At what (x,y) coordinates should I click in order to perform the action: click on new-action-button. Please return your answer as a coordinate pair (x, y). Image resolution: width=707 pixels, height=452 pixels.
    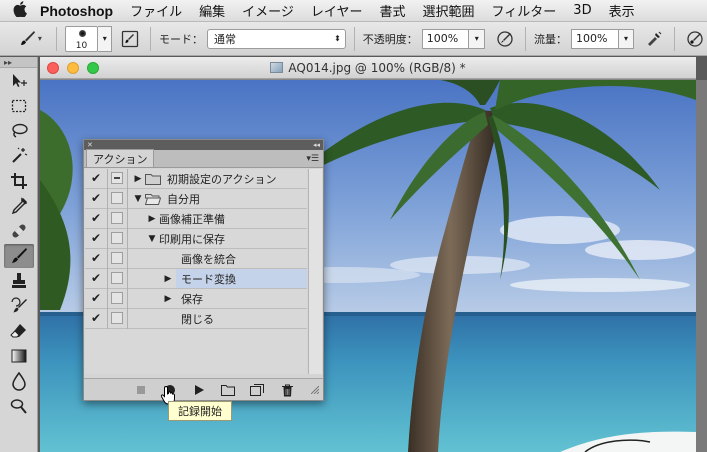
    Looking at the image, I should click on (257, 390).